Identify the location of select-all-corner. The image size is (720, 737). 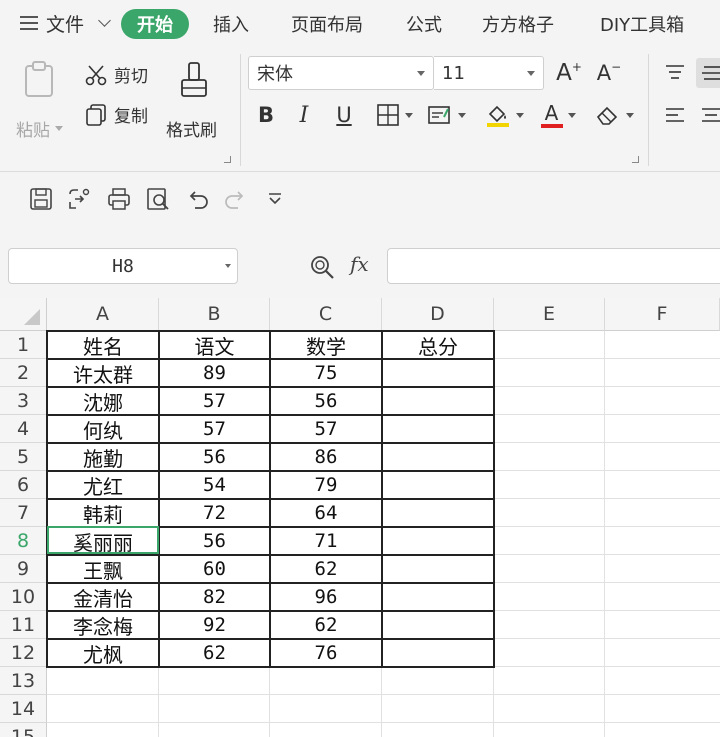
(23, 314).